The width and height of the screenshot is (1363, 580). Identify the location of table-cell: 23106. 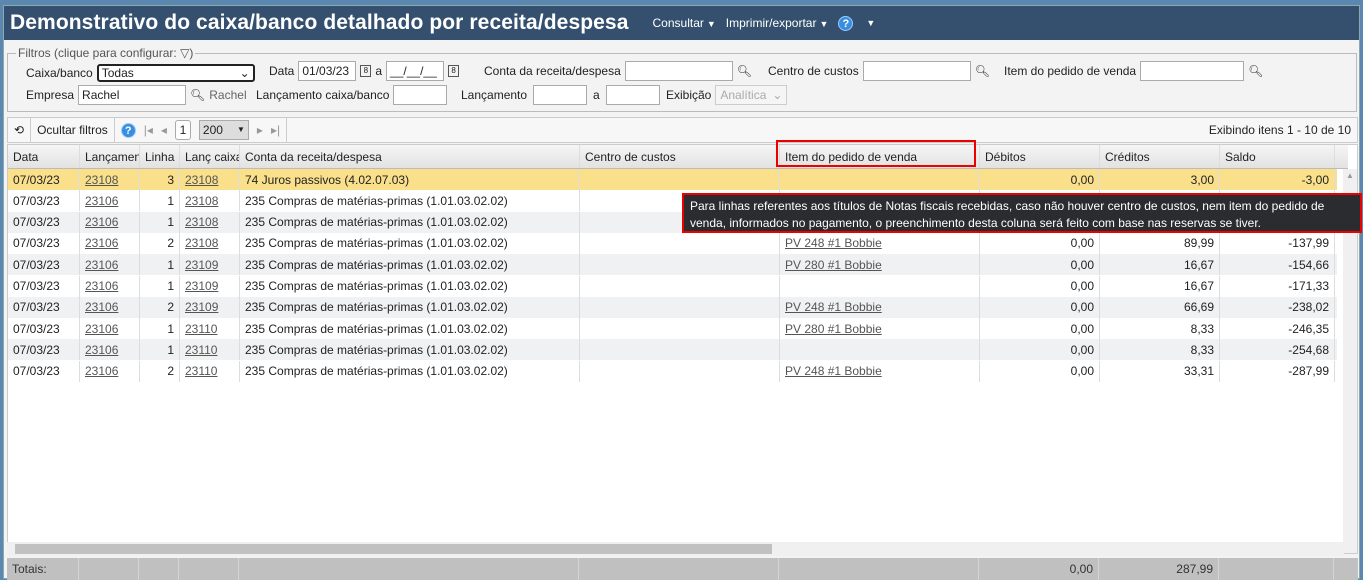
(110, 265).